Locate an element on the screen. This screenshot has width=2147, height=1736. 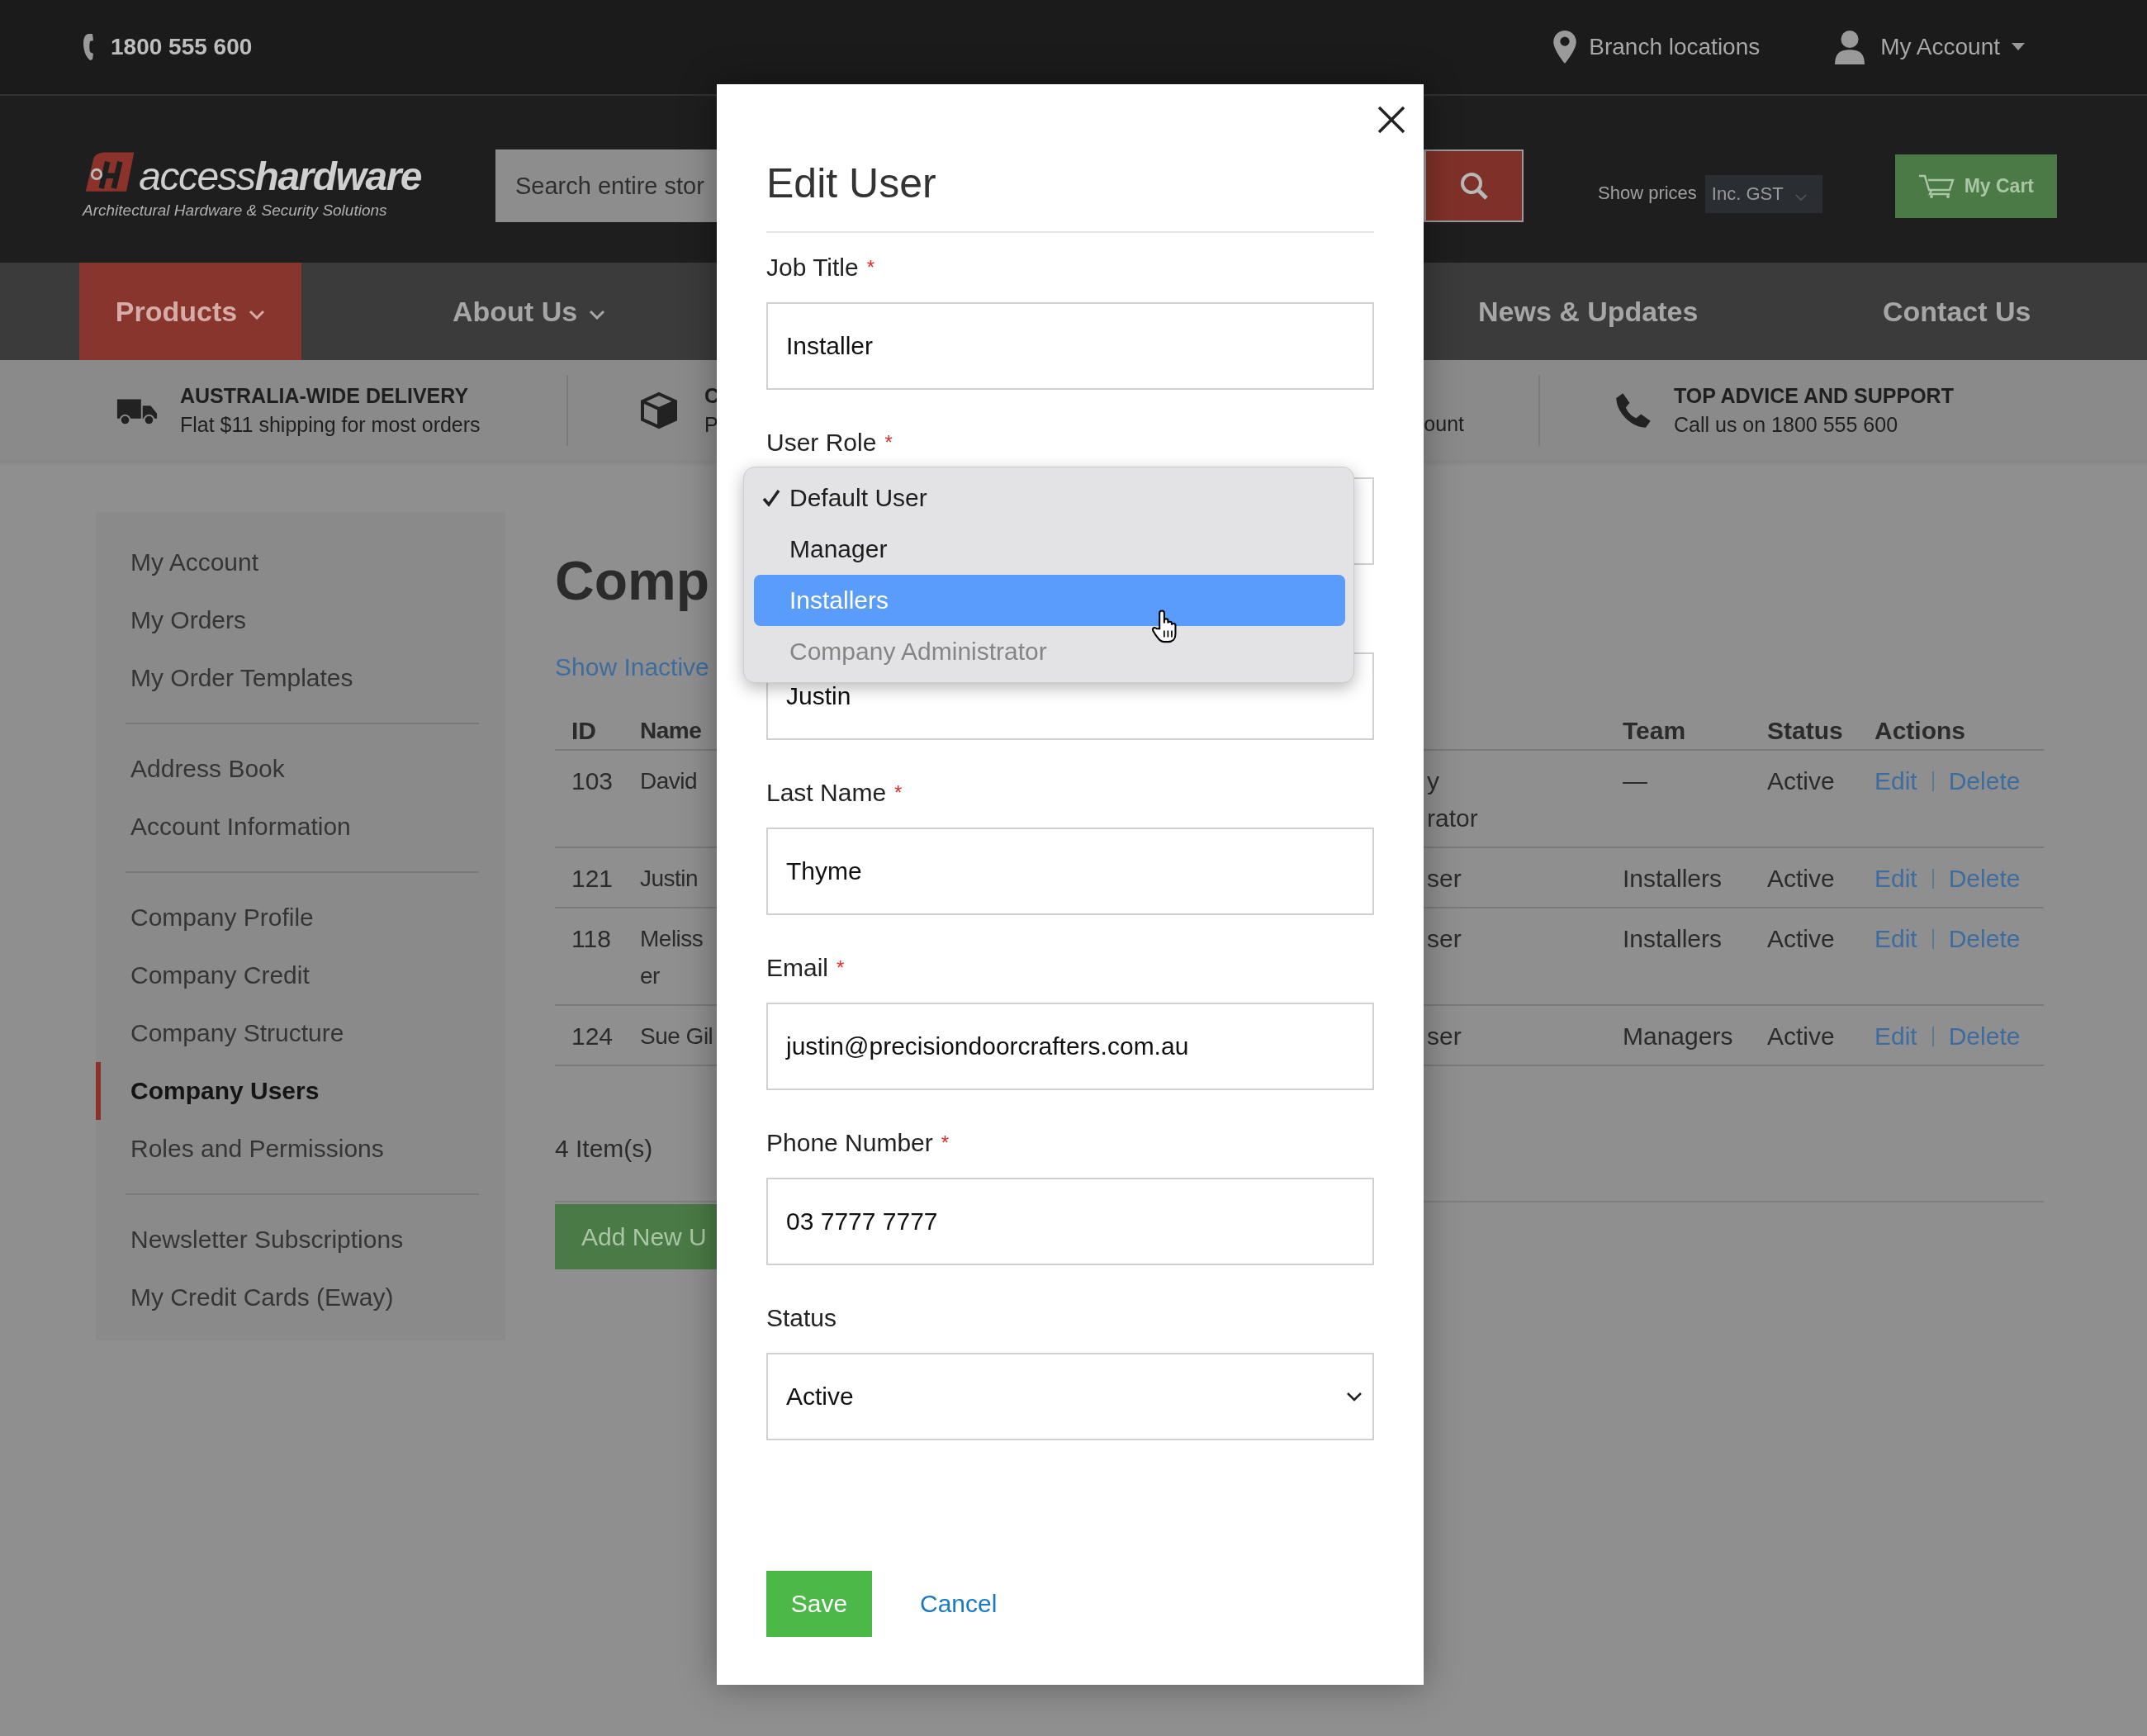
table-cell-text: Managers is located at coordinates (1678, 1036).